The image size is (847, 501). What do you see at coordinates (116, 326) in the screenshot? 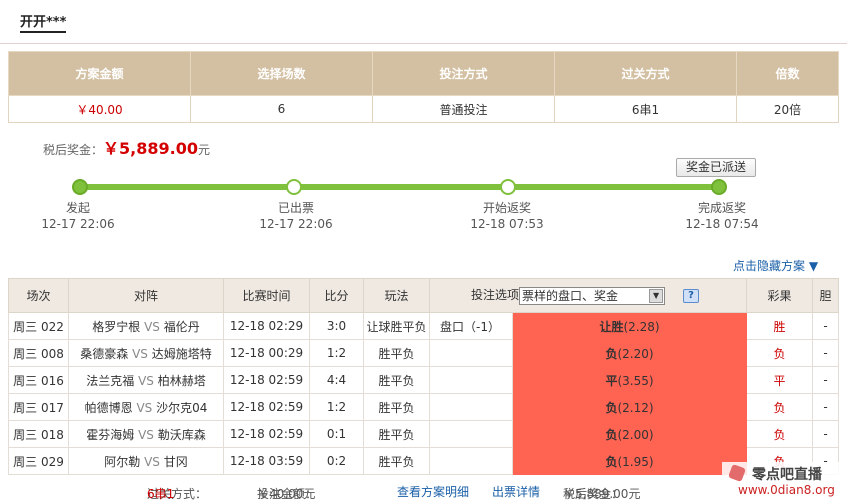
I see `home-team: 格罗宁根` at bounding box center [116, 326].